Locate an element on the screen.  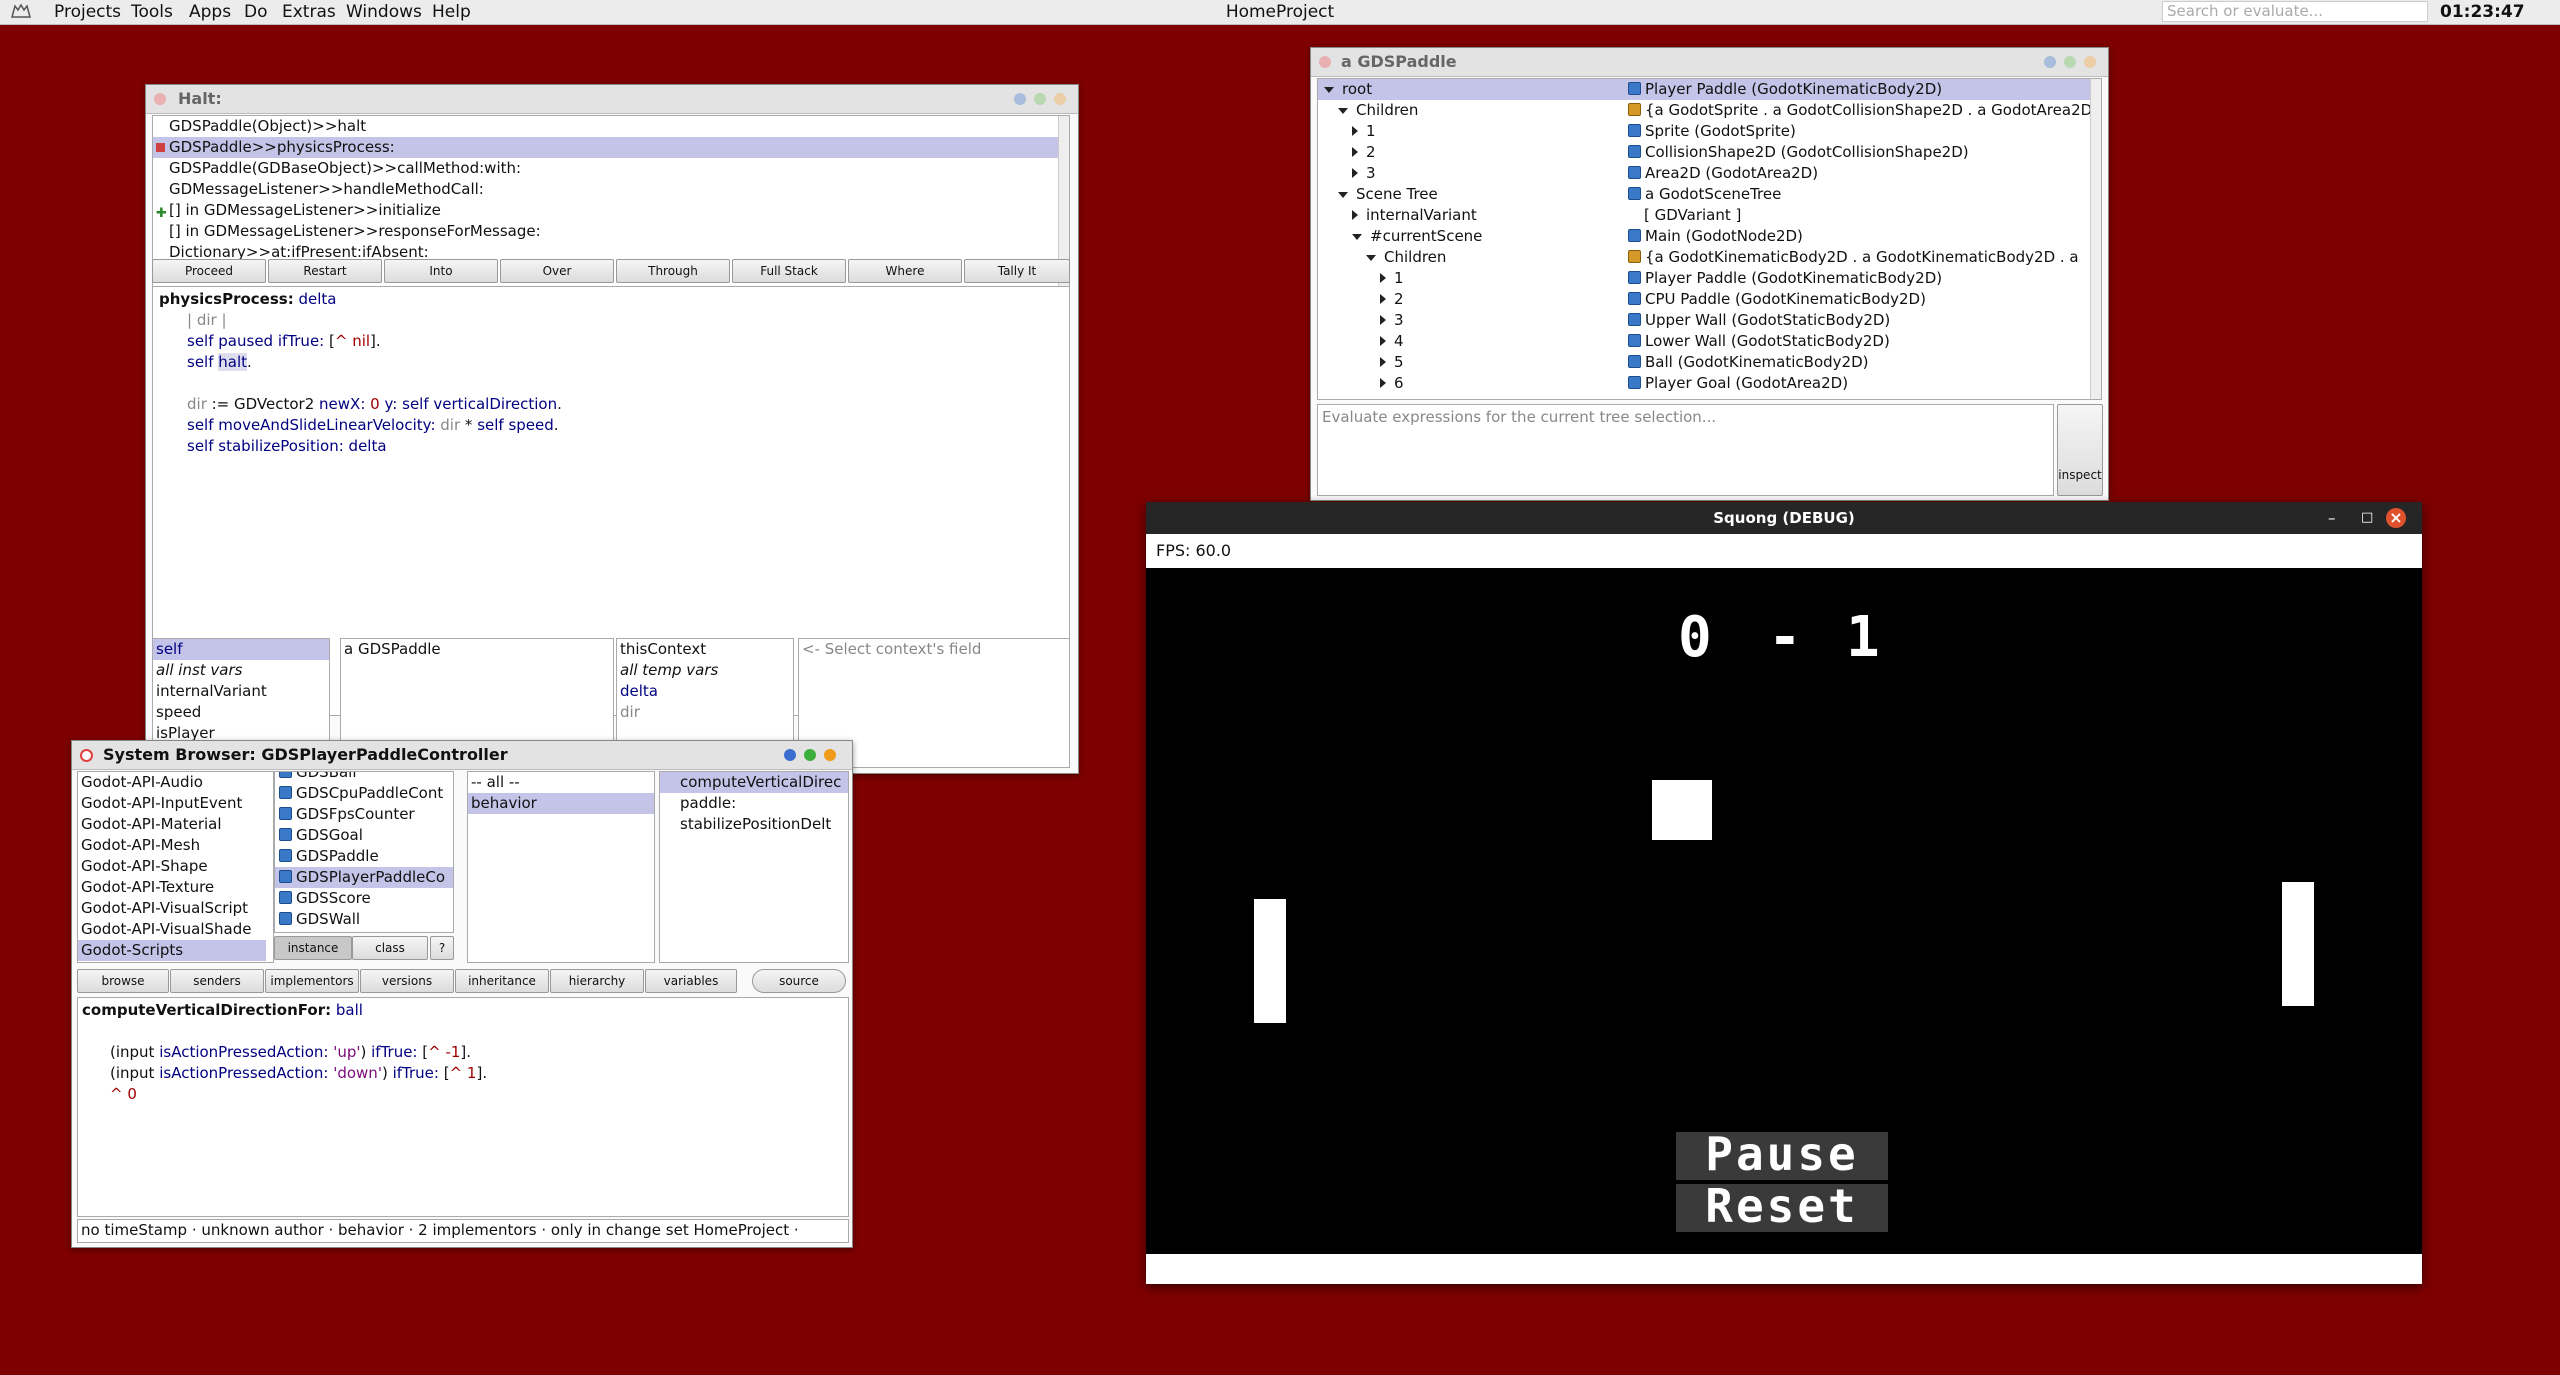
full-stack-button: Full Stack is located at coordinates (789, 271).